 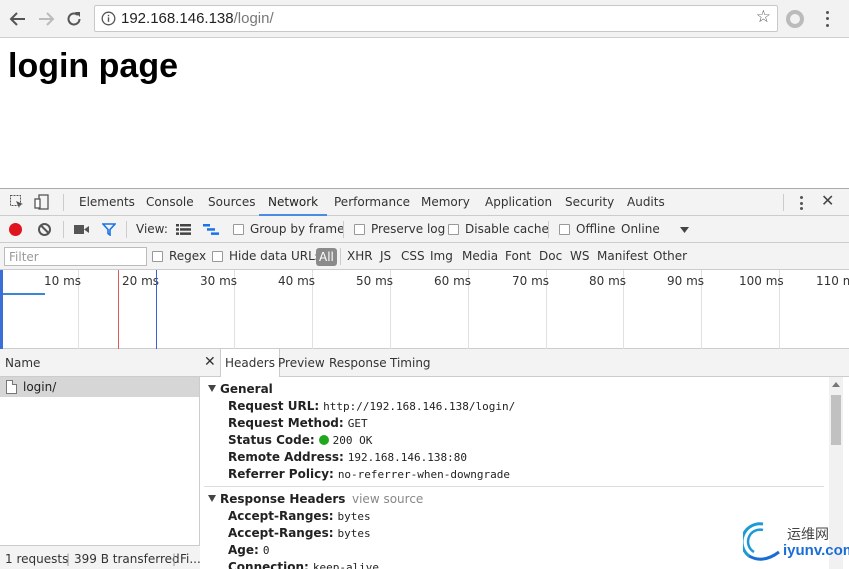 I want to click on hide-data-urls-label: Hide data URLs, so click(x=275, y=256).